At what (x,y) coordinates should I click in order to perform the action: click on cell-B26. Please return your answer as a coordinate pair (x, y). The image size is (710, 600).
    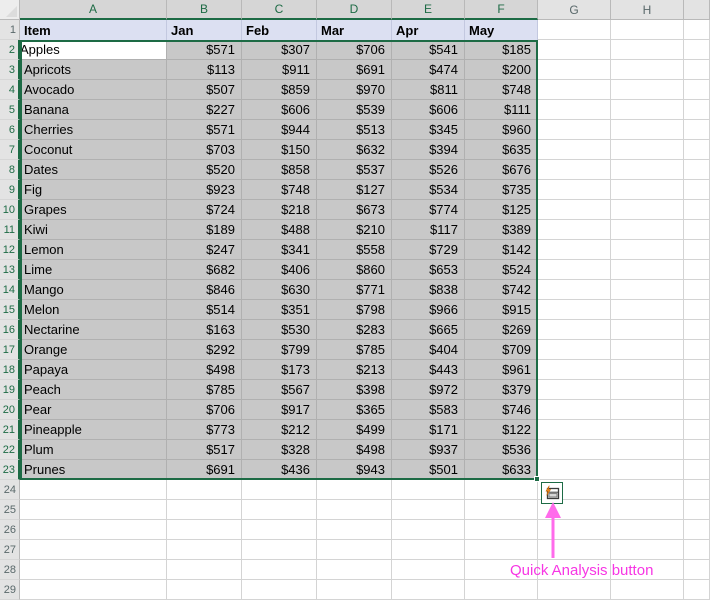
    Looking at the image, I should click on (204, 530).